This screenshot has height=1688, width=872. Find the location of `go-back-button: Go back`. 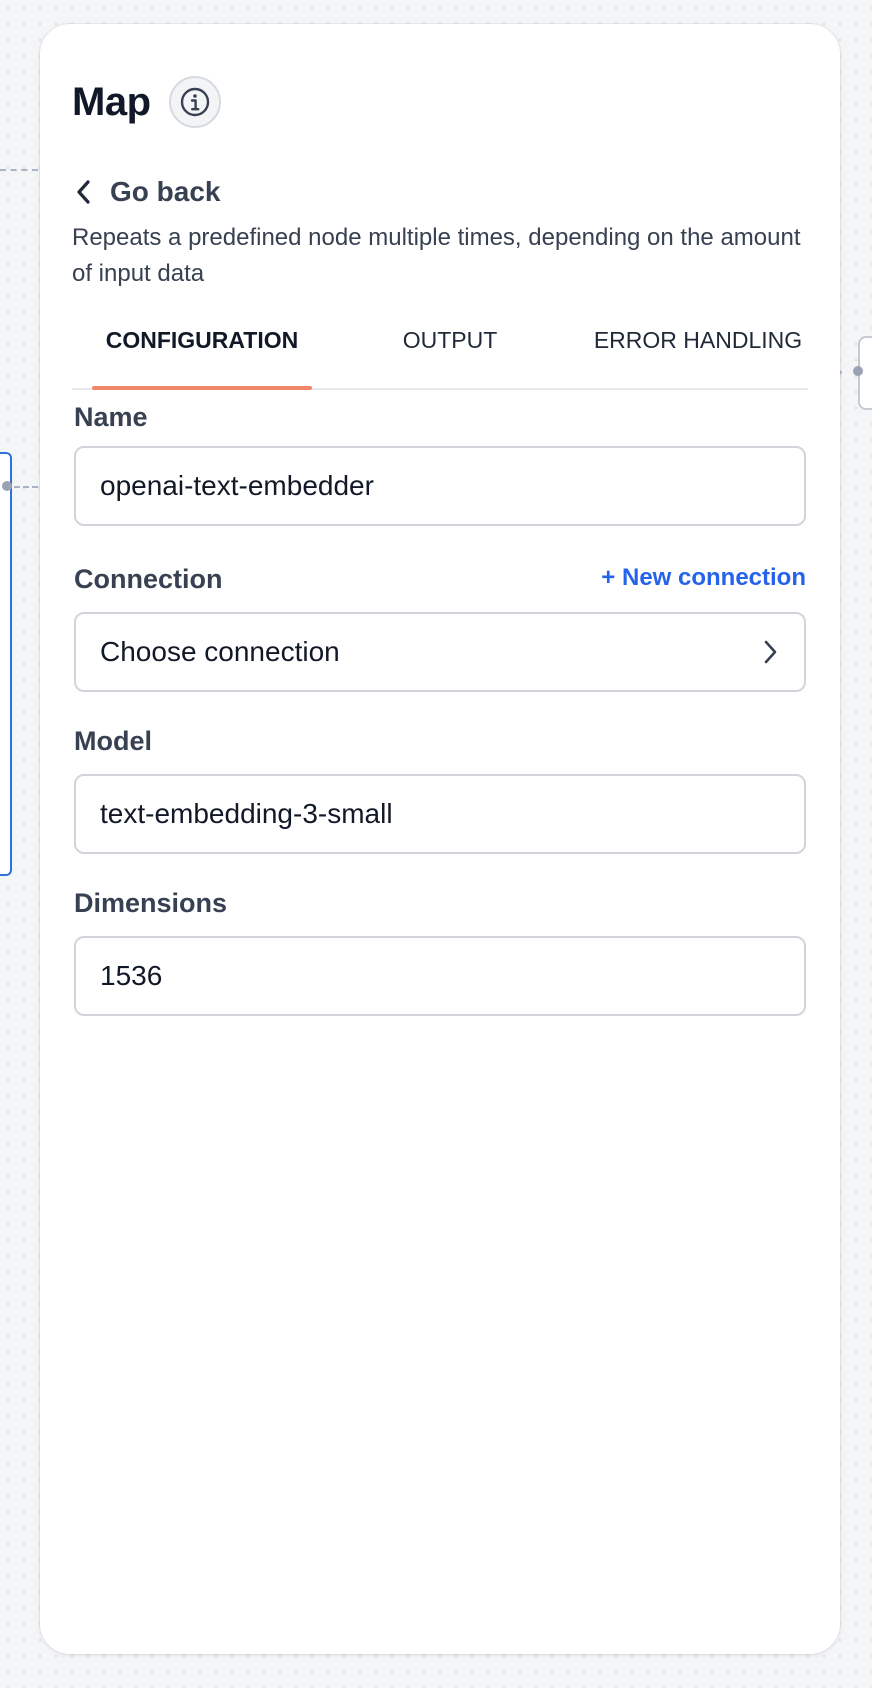

go-back-button: Go back is located at coordinates (147, 192).